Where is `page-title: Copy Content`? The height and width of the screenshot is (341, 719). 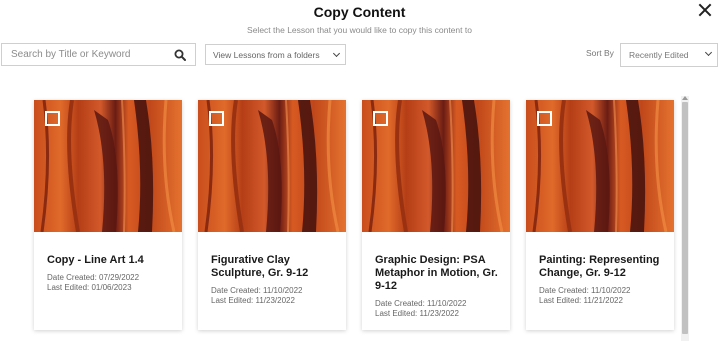
page-title: Copy Content is located at coordinates (359, 12).